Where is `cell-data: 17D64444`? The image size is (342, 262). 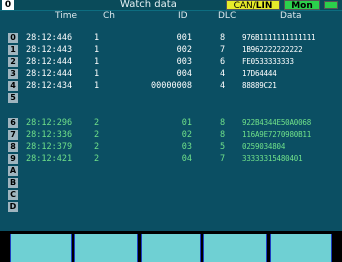 cell-data: 17D64444 is located at coordinates (259, 73).